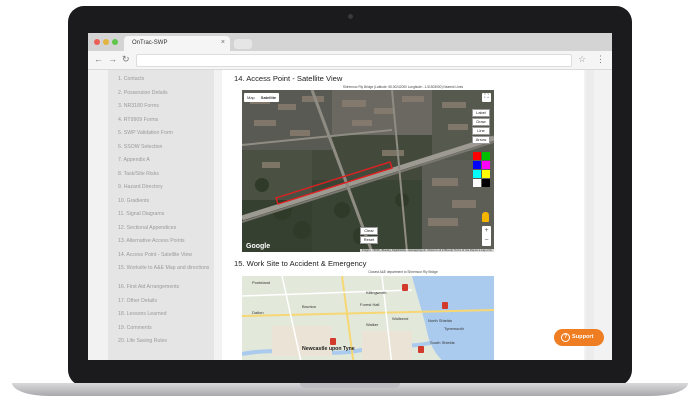 Image resolution: width=700 pixels, height=406 pixels. Describe the element at coordinates (400, 318) in the screenshot. I see `place-wallsend: Wallsend` at that location.